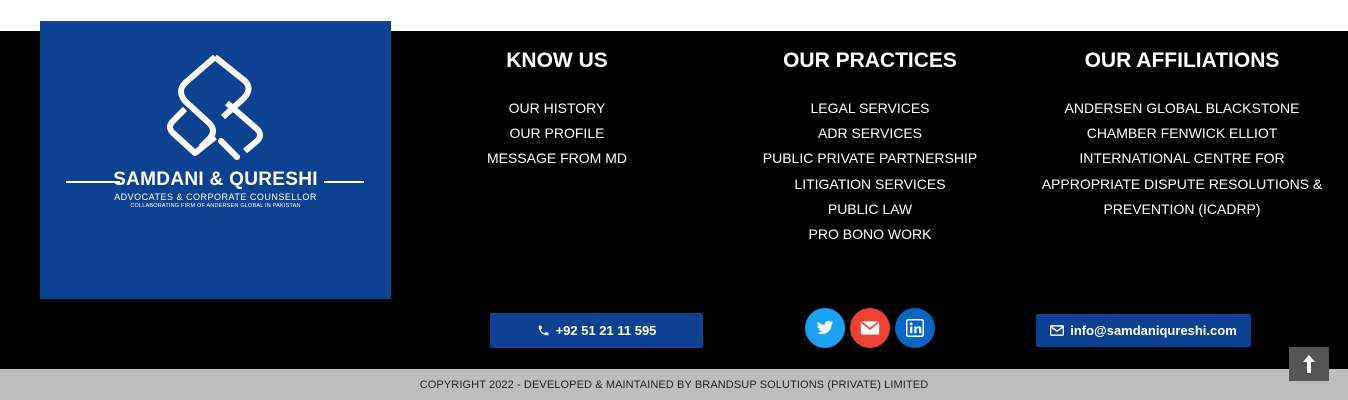 The image size is (1348, 400). Describe the element at coordinates (1182, 133) in the screenshot. I see `affiliation-line: CHAMBER FENWICK ELLIOT` at that location.